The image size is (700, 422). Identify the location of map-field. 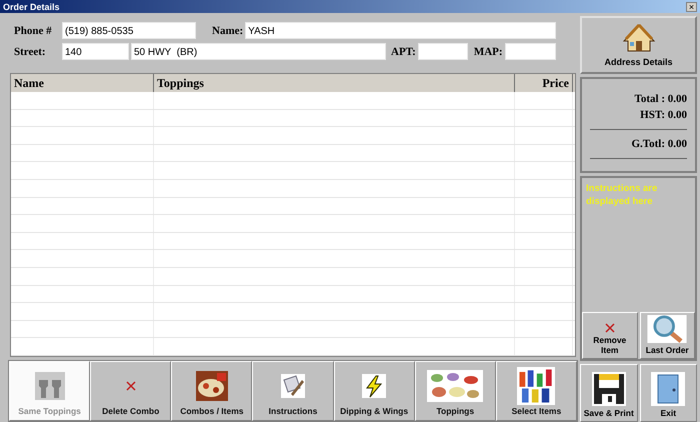
(530, 51).